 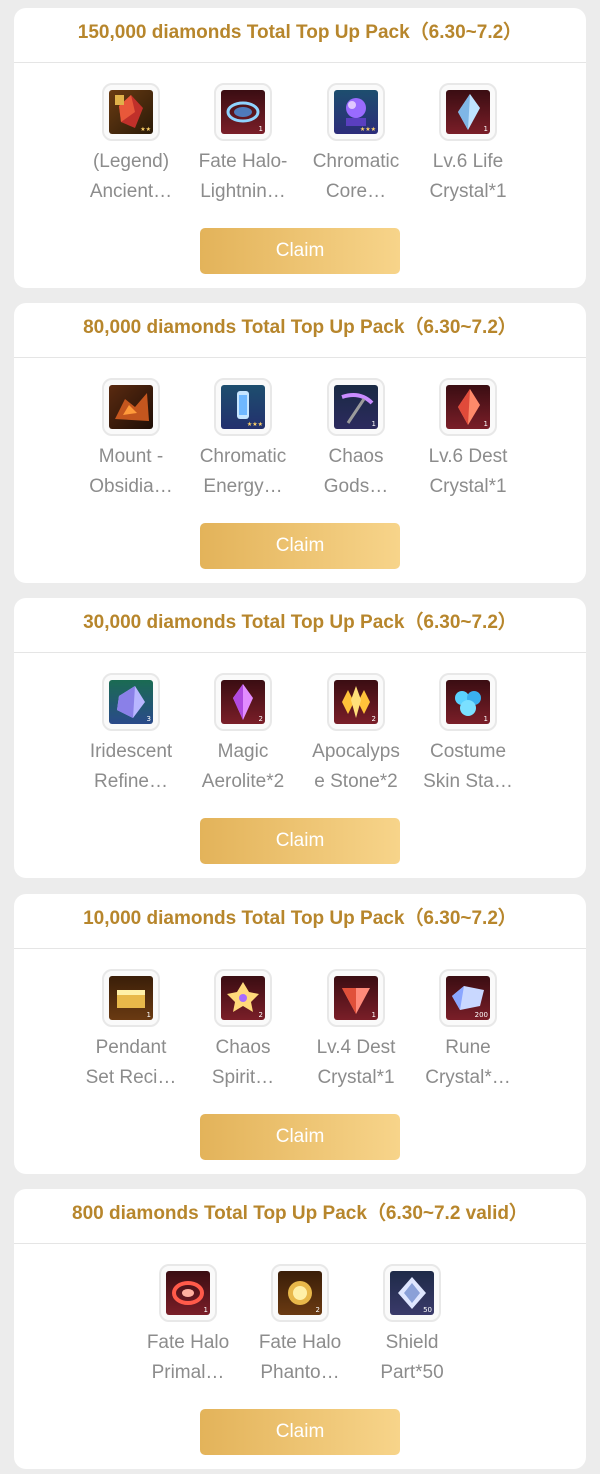 What do you see at coordinates (356, 1031) in the screenshot?
I see `reward-item: 1 Lv.4 Dest Crystal*1` at bounding box center [356, 1031].